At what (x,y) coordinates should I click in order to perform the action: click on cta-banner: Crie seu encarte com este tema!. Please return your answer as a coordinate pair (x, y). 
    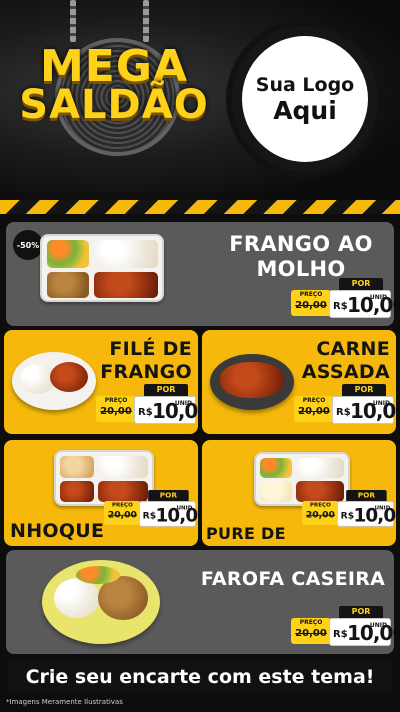
    Looking at the image, I should click on (200, 677).